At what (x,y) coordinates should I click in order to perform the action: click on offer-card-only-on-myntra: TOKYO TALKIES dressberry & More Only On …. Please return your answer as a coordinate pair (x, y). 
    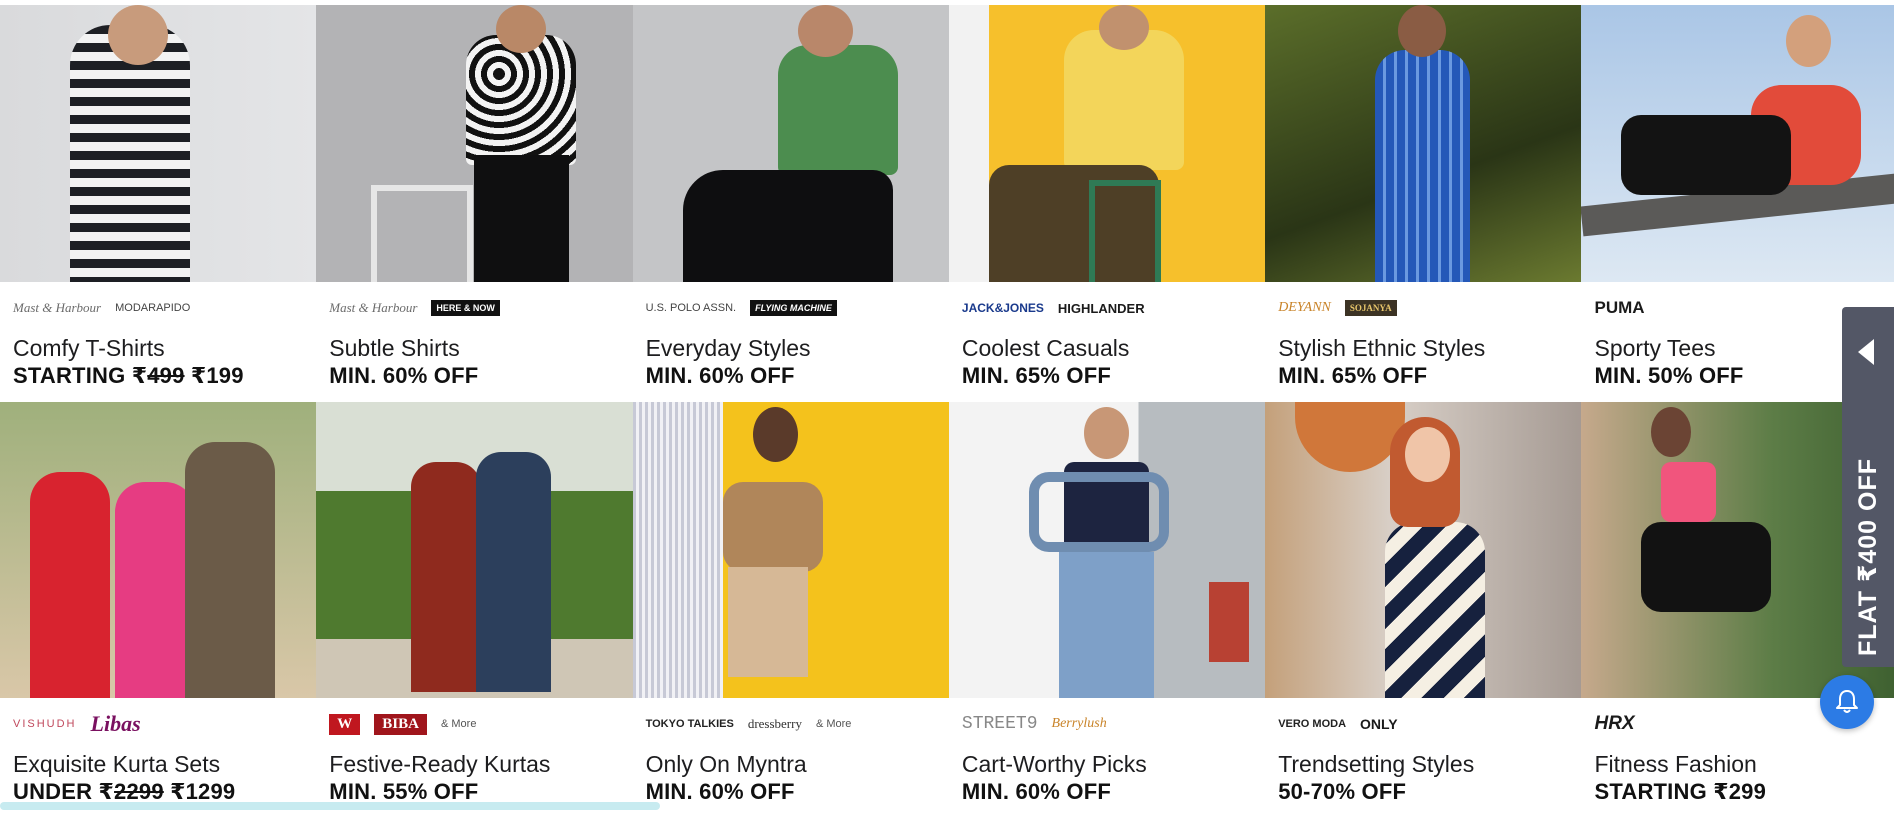
    Looking at the image, I should click on (790, 610).